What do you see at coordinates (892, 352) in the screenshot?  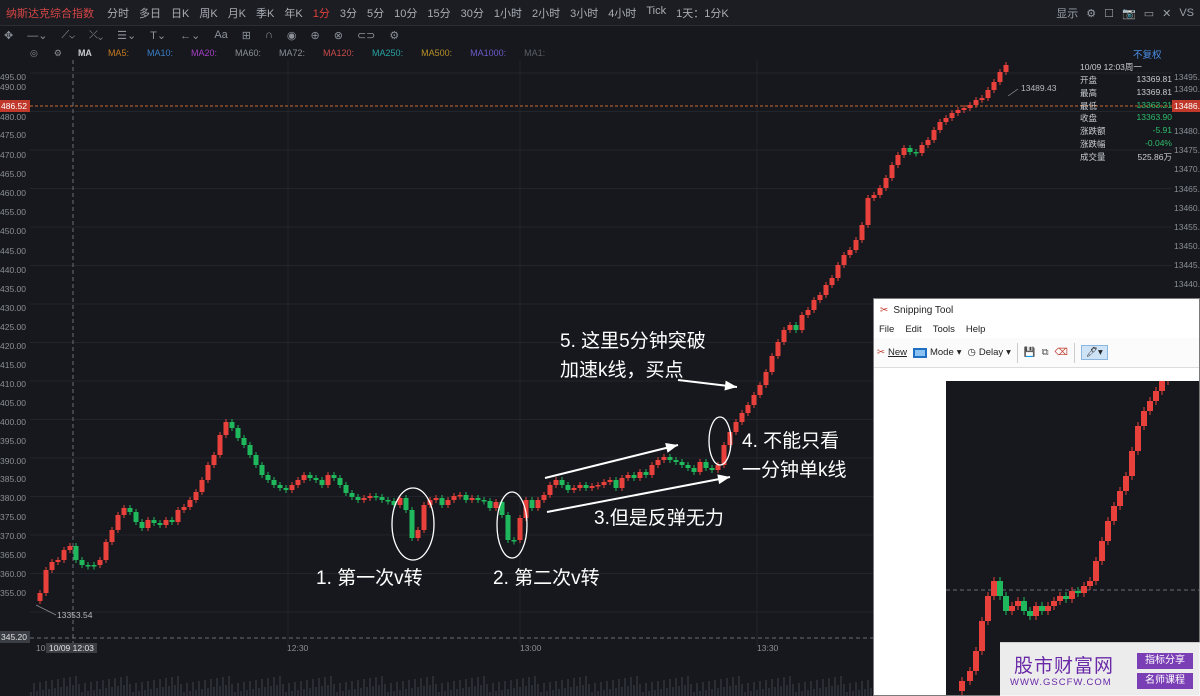 I see `new-snip-button: ✂ New` at bounding box center [892, 352].